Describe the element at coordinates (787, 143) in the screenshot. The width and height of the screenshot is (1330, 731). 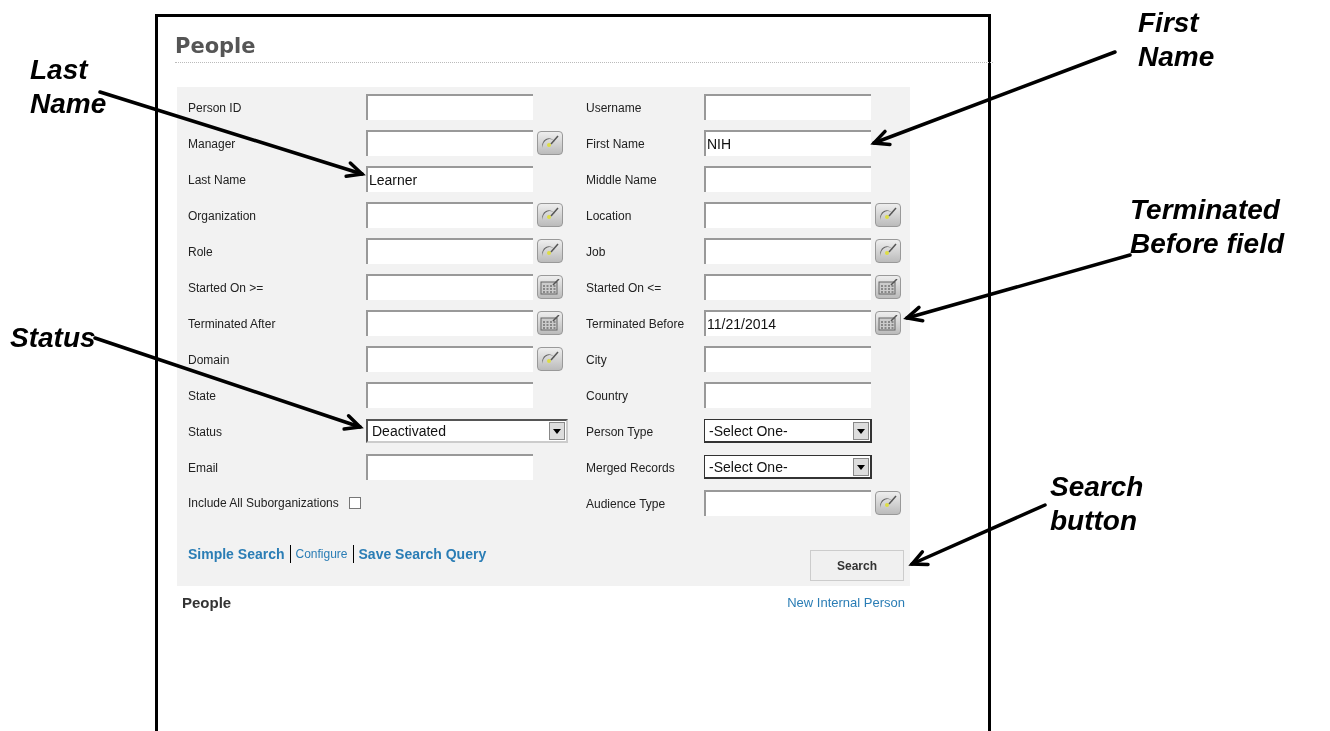
I see `input-field: NIH` at that location.